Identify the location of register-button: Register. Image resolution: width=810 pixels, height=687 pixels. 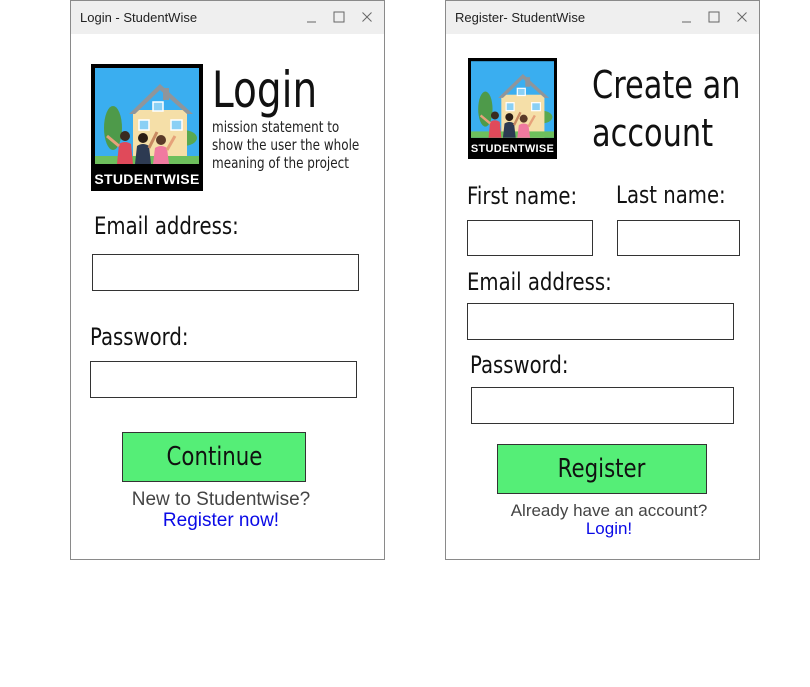
(602, 469).